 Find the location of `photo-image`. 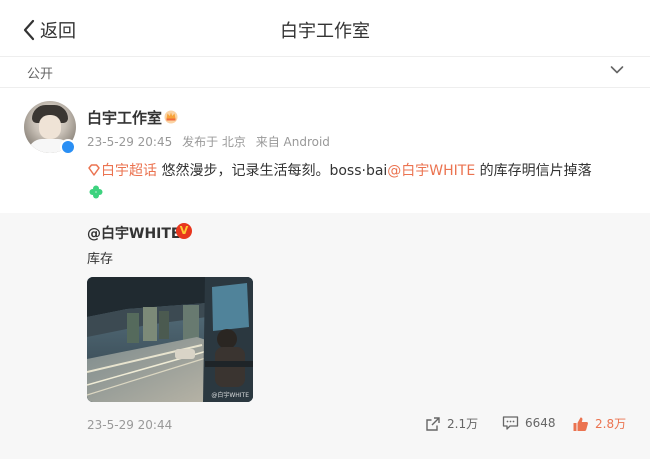

photo-image is located at coordinates (170, 339).